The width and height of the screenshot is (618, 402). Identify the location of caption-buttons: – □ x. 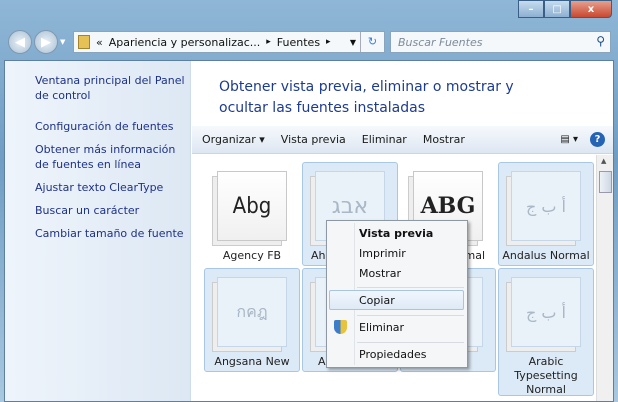
(565, 9).